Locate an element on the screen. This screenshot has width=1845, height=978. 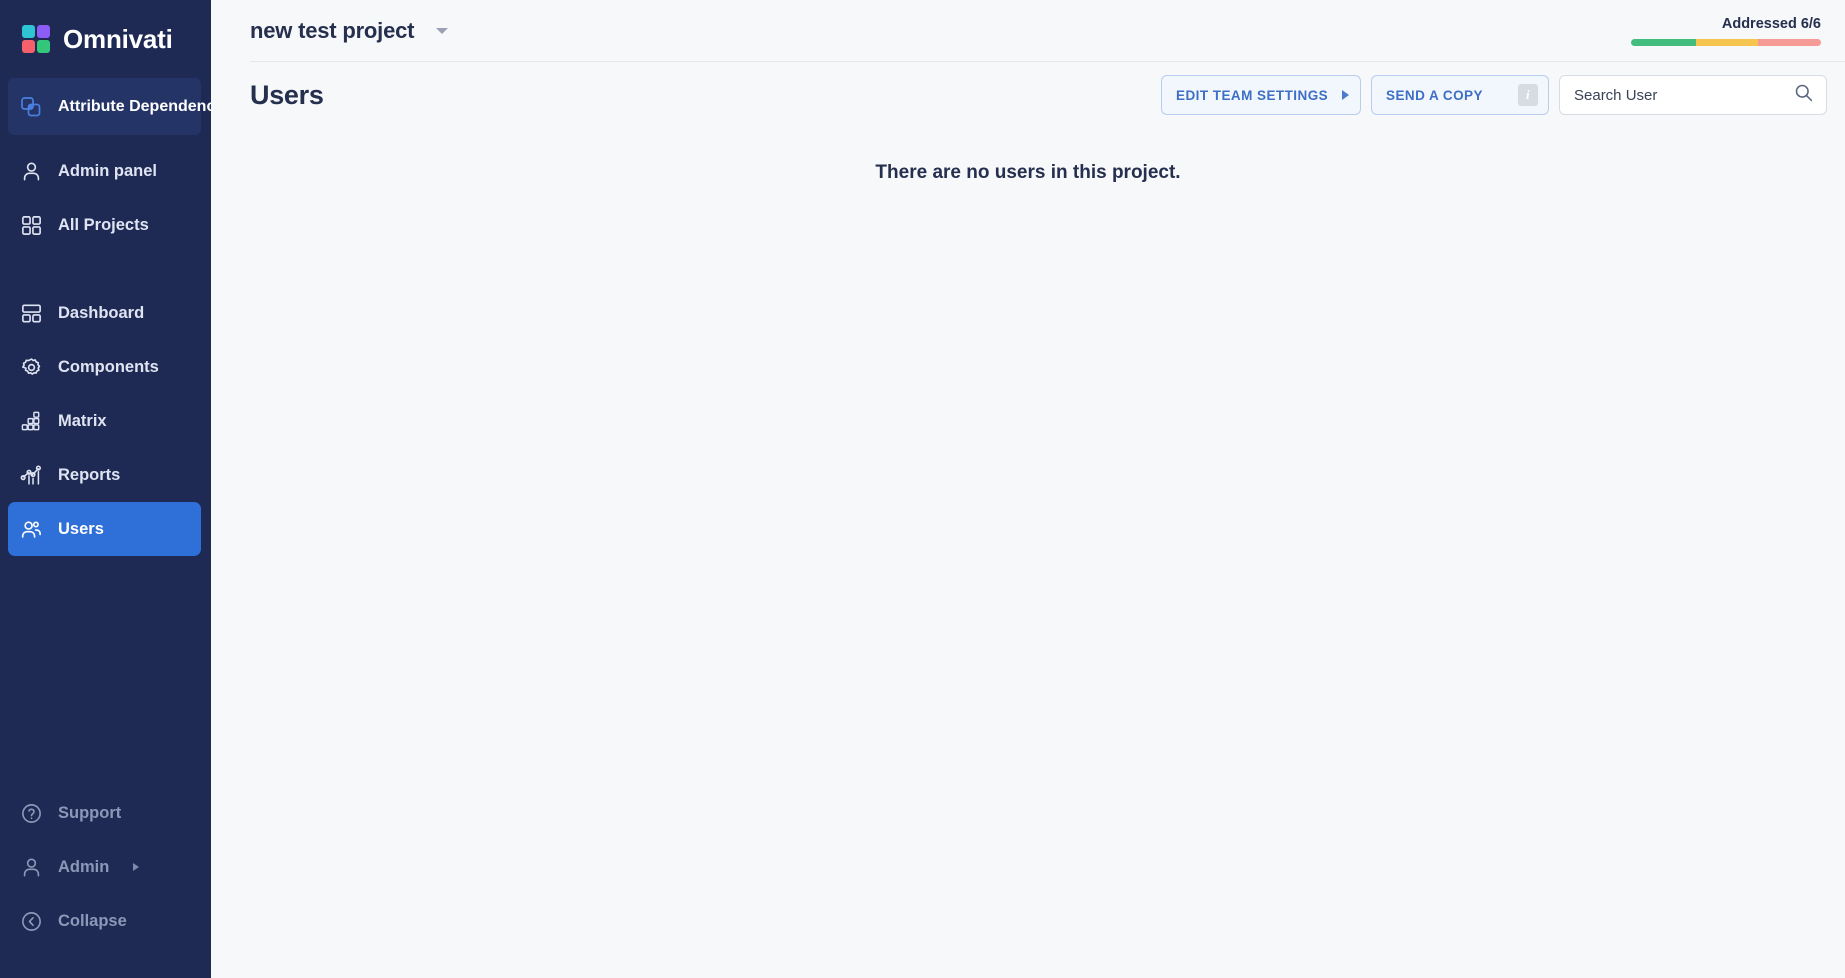
question-circle-icon is located at coordinates (31, 813).